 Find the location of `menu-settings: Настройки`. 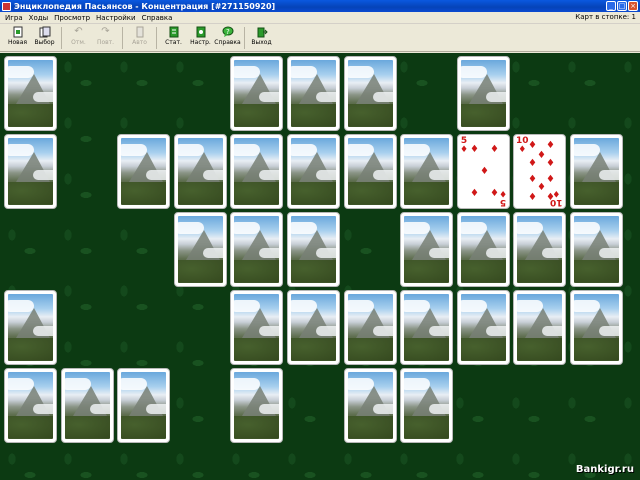

menu-settings: Настройки is located at coordinates (116, 18).